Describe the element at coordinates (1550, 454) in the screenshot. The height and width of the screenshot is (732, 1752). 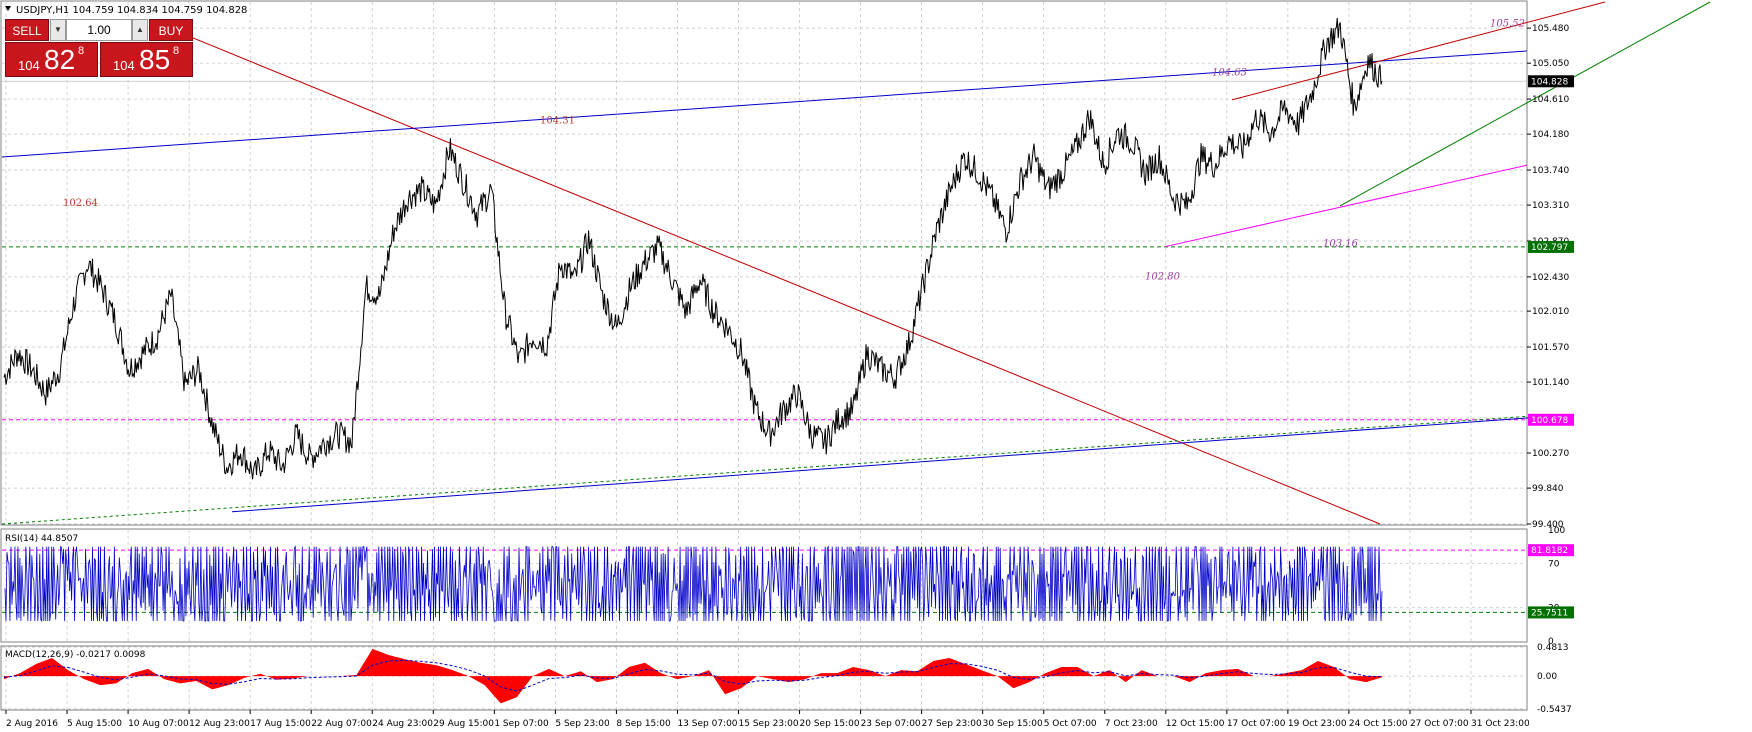
I see `y-tick-label: 100.270` at that location.